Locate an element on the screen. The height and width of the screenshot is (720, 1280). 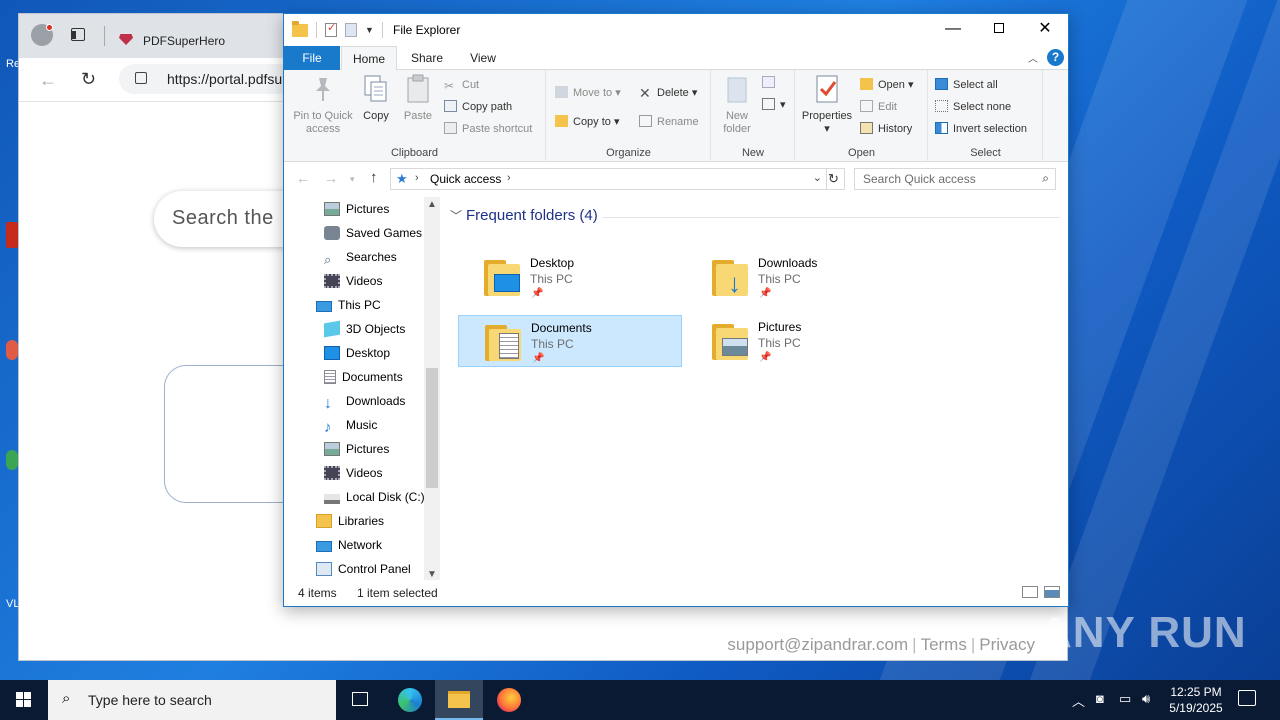
paste-shortcut-button: Paste shortcut is located at coordinates (488, 129).